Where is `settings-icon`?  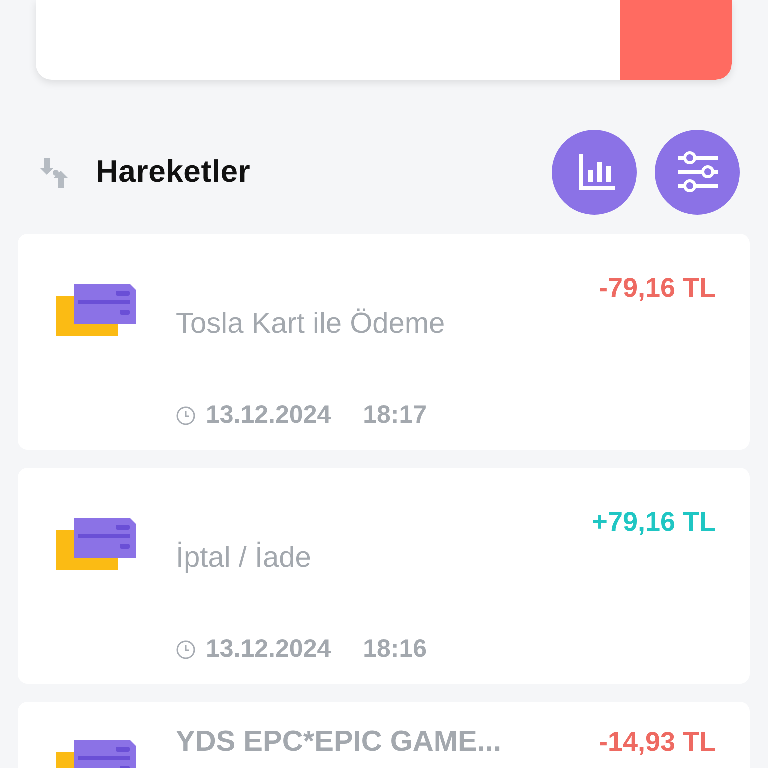 settings-icon is located at coordinates (698, 172).